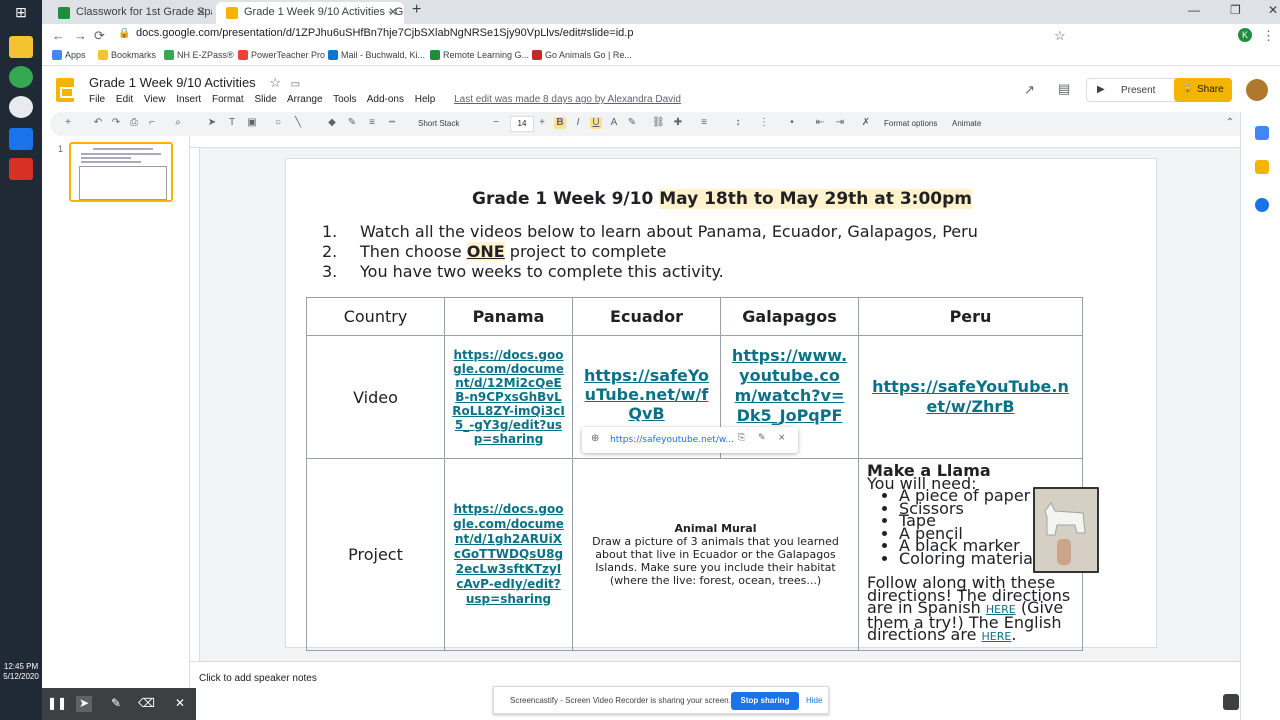 This screenshot has width=1280, height=720. Describe the element at coordinates (155, 99) in the screenshot. I see `menu-view: View` at that location.